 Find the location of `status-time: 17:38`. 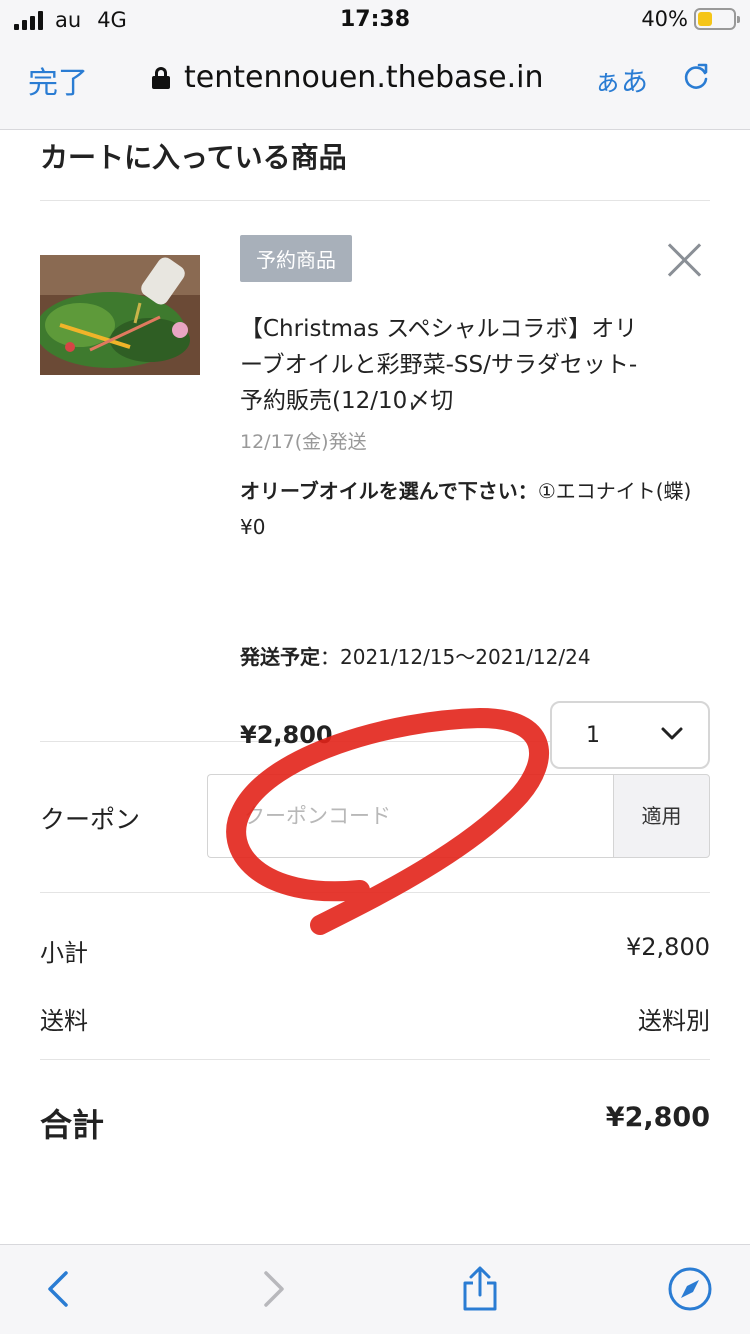

status-time: 17:38 is located at coordinates (375, 19).